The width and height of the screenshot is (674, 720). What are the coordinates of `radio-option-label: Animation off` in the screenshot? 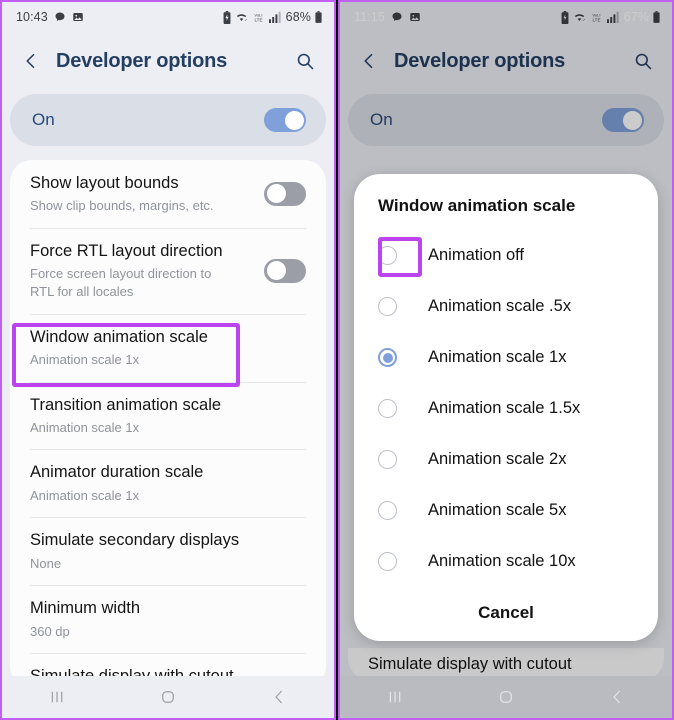 It's located at (476, 255).